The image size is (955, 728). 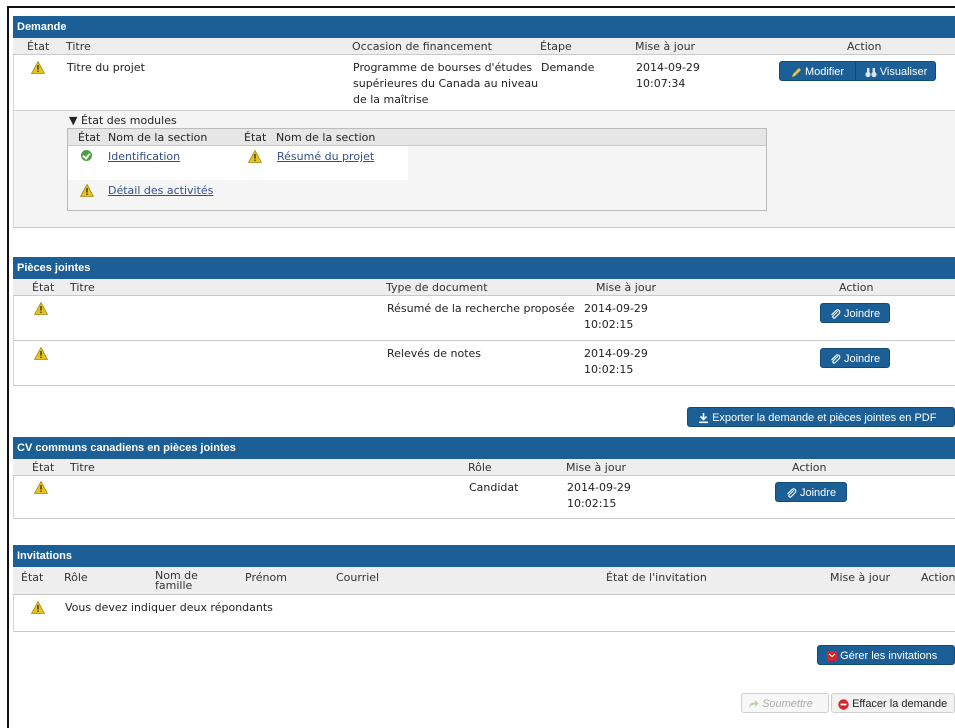 I want to click on col-nom-famille: Nom de famille, so click(x=176, y=581).